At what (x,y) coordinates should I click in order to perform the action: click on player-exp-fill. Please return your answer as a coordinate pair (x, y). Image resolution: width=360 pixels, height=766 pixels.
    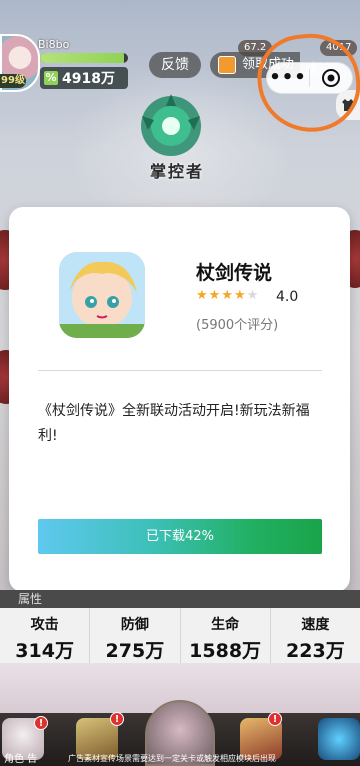
    Looking at the image, I should click on (82, 58).